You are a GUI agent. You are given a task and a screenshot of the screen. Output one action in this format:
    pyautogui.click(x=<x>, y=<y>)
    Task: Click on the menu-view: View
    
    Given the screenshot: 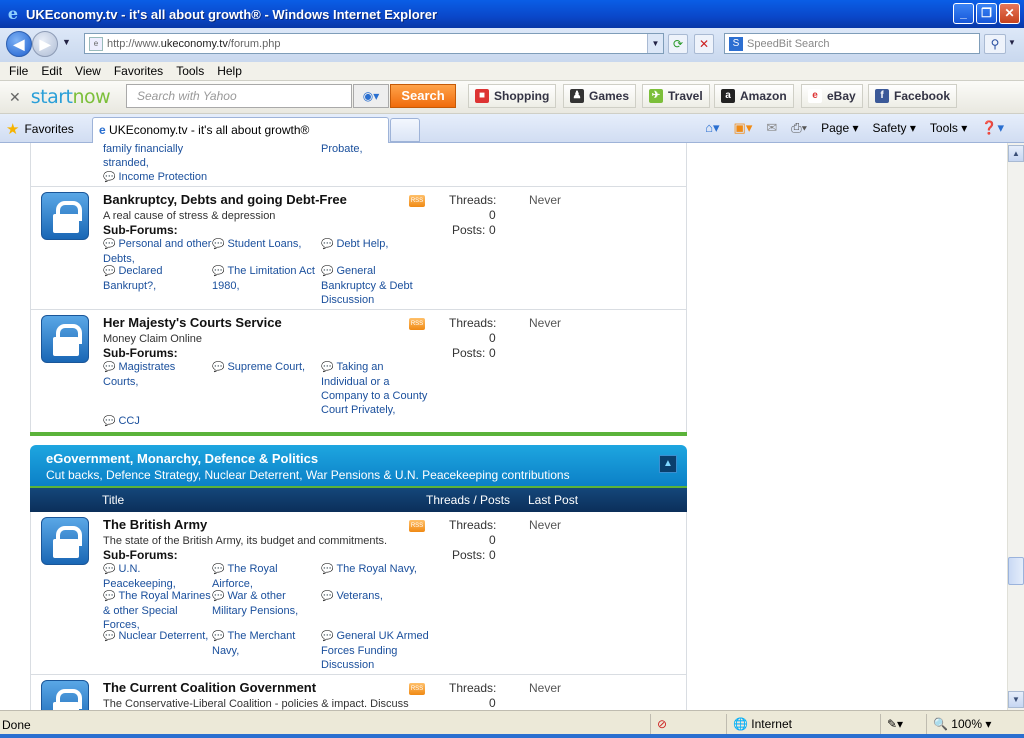 What is the action you would take?
    pyautogui.click(x=88, y=71)
    